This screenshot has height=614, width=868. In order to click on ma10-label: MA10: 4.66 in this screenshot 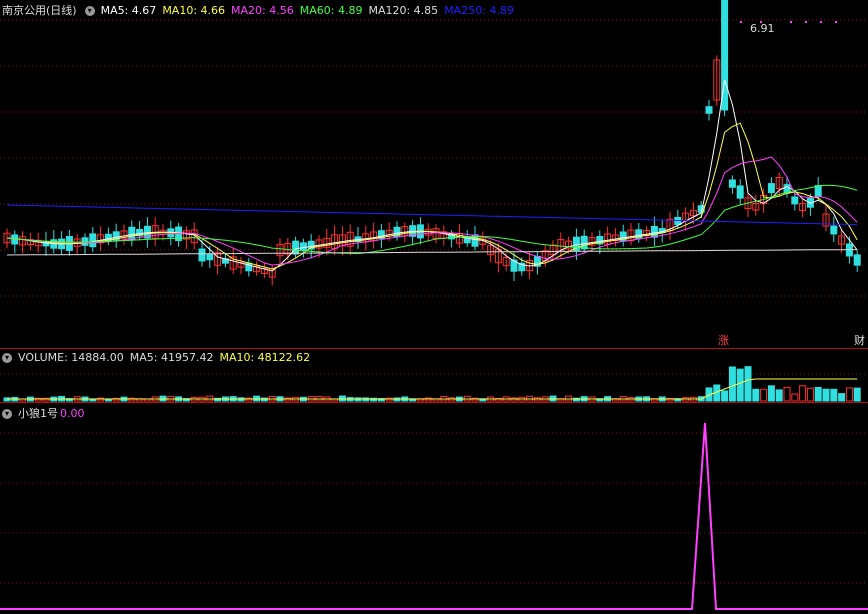, I will do `click(194, 10)`.